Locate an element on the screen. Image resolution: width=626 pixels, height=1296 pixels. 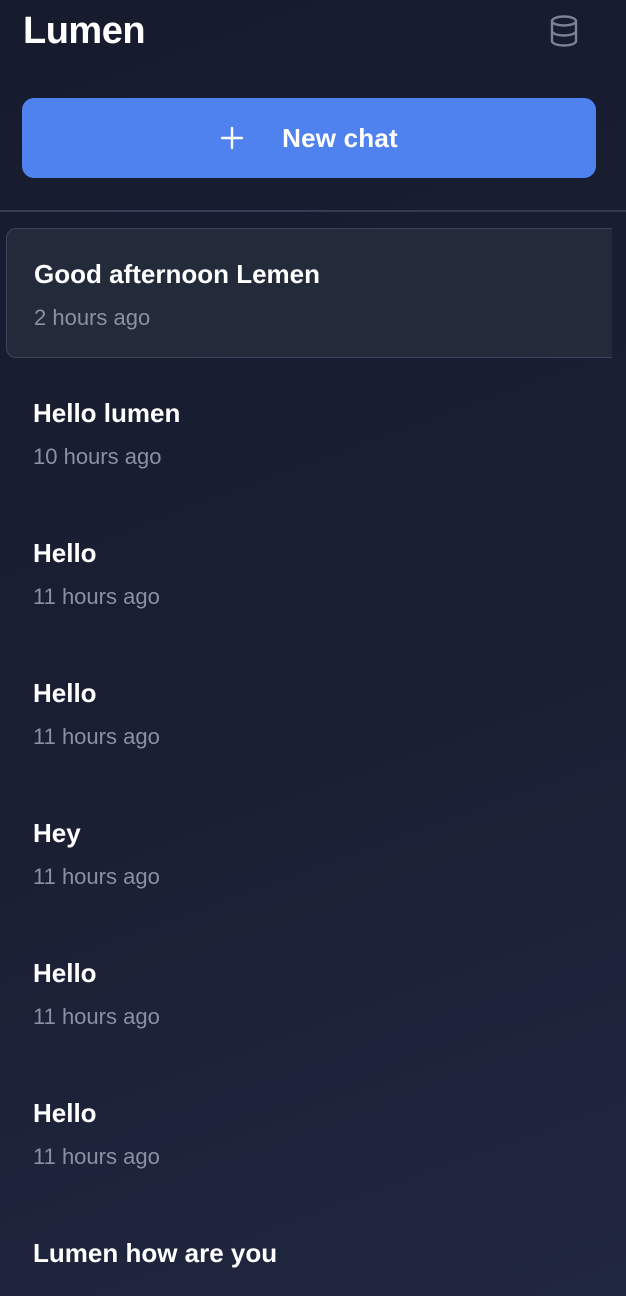
chat-item: Hello lumen 10 hours ago is located at coordinates (309, 433).